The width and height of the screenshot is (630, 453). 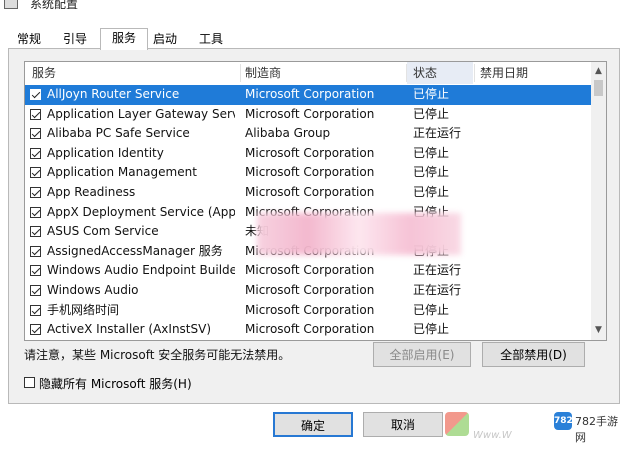 I want to click on scroll-up-icon: ▲, so click(x=598, y=71).